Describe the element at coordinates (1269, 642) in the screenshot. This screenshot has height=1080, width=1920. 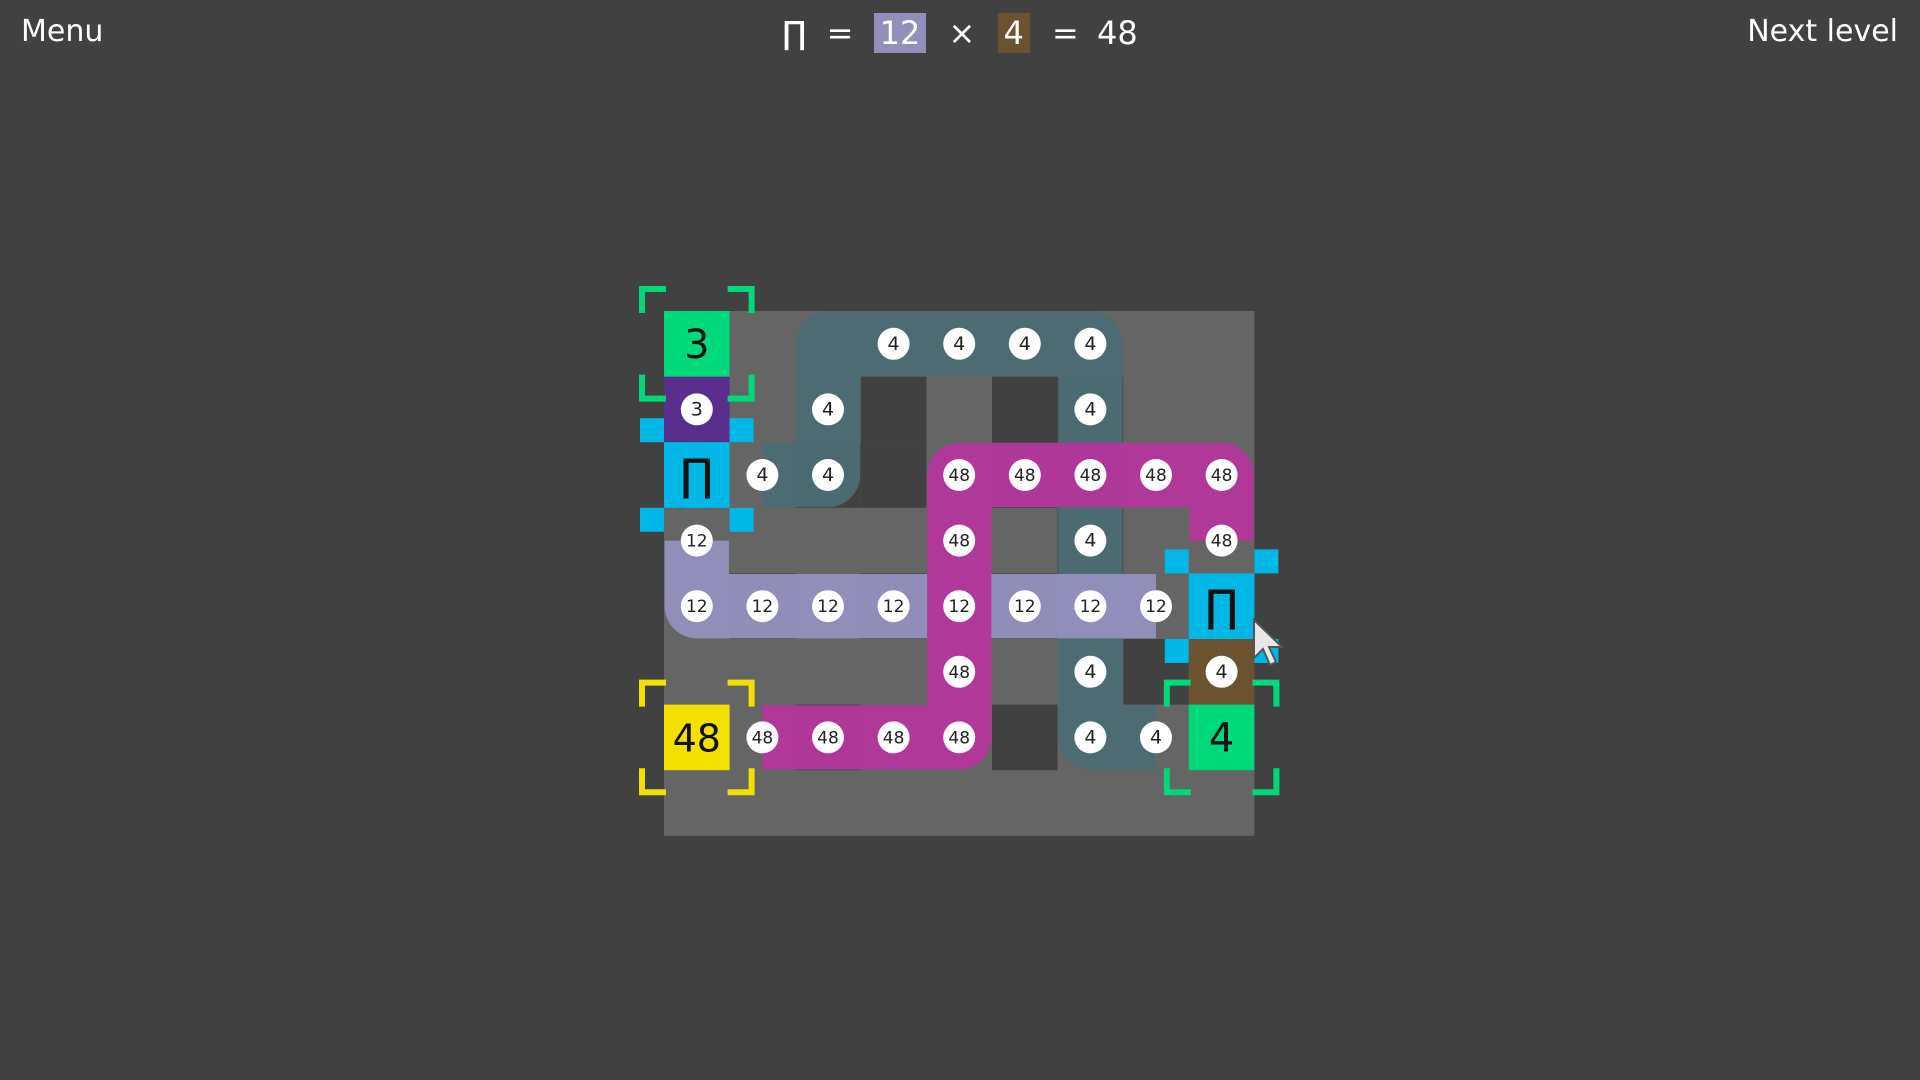
I see `mouse-cursor-icon` at that location.